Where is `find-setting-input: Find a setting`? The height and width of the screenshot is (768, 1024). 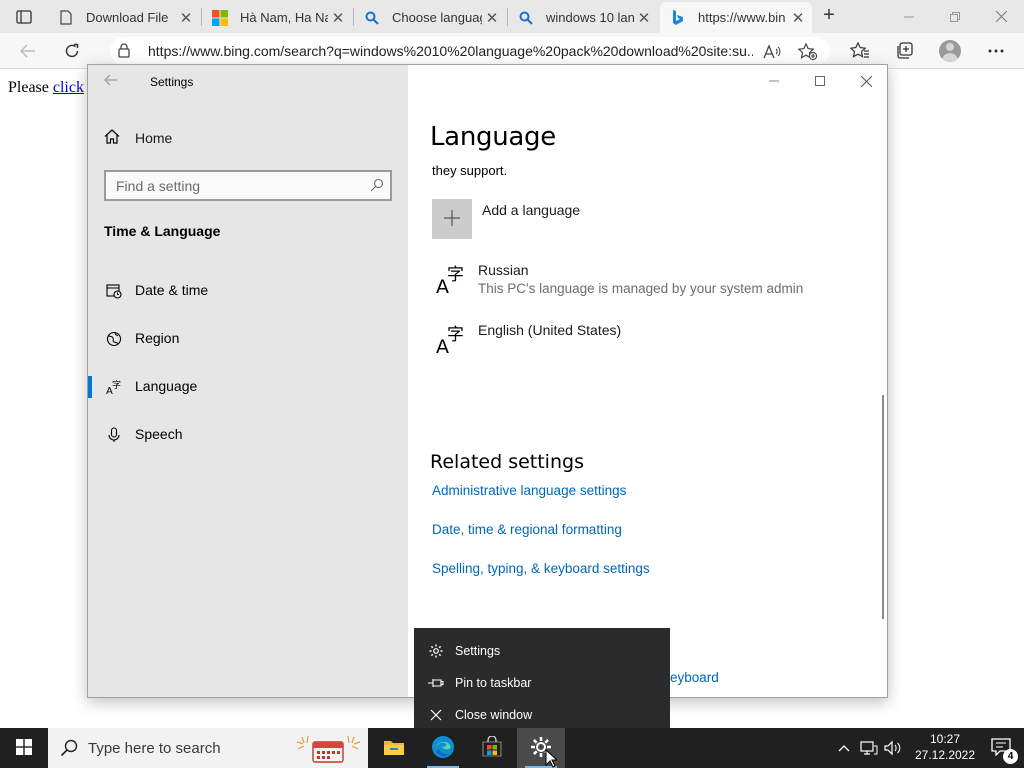
find-setting-input: Find a setting is located at coordinates (248, 185).